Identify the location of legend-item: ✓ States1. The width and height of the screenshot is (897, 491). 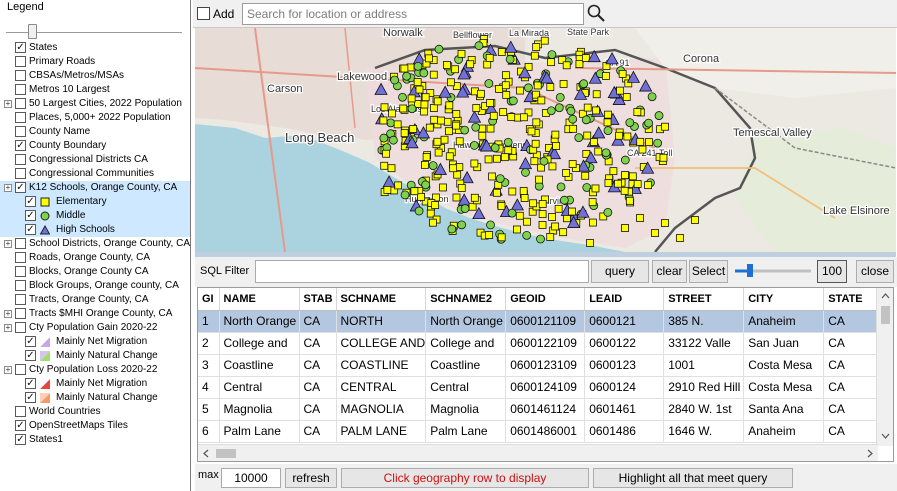
(95, 440).